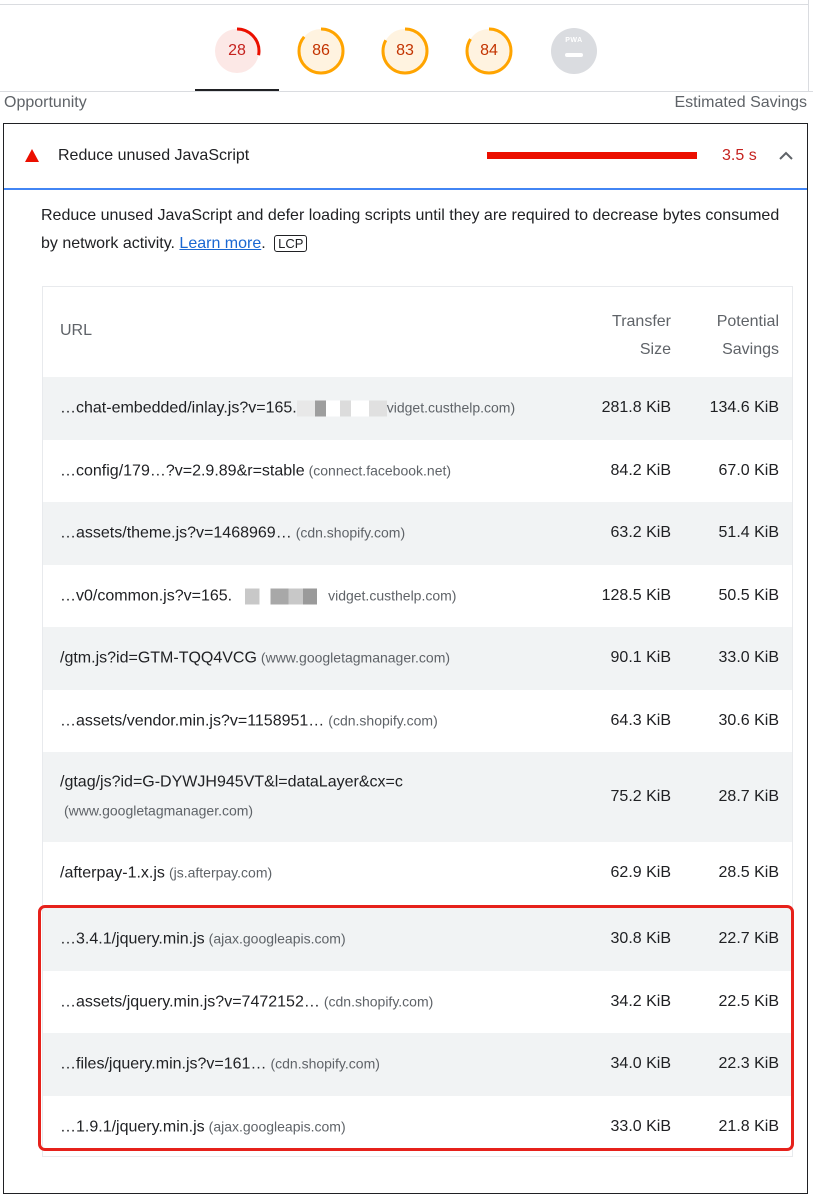  I want to click on url-text: …config/179…?v=2.9.89&r=stable, so click(182, 471).